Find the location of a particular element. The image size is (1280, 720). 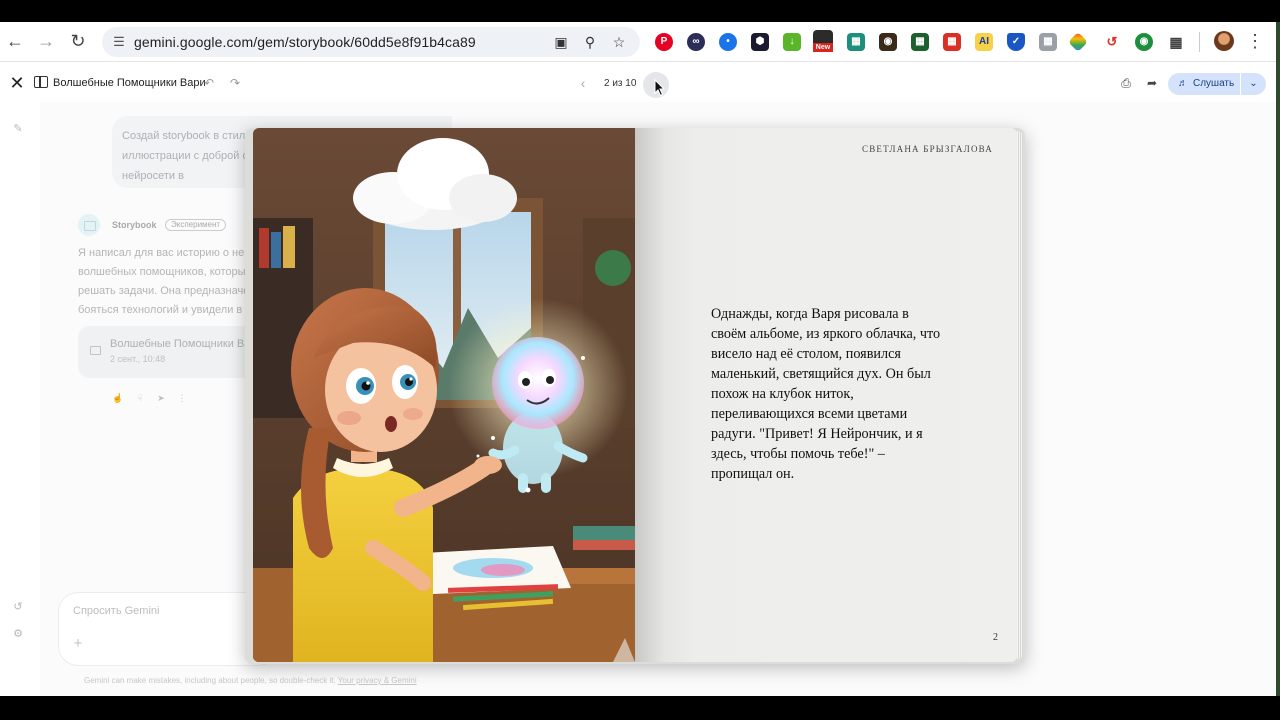

storybook-avatar is located at coordinates (89, 225).